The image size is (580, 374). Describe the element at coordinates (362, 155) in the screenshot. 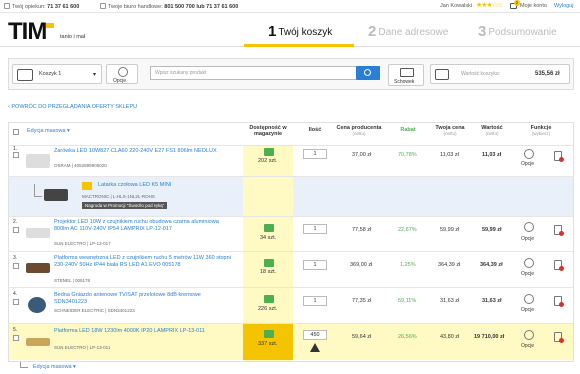

I see `producer-price: 37,00 zł` at that location.